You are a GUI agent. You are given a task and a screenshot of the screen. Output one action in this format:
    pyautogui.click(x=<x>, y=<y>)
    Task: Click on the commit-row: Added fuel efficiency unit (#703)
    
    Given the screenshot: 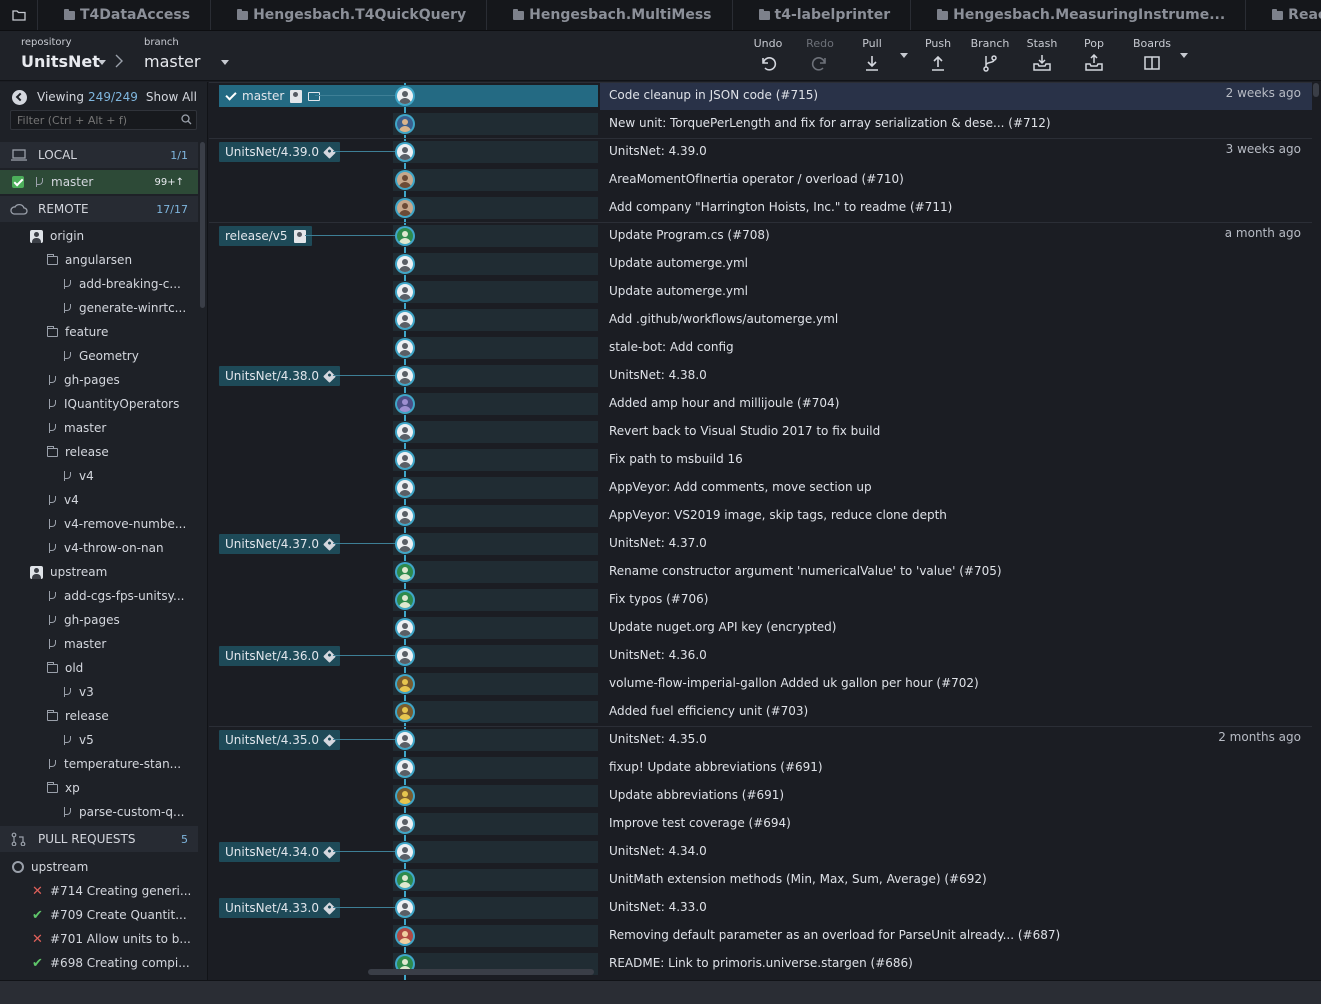 What is the action you would take?
    pyautogui.click(x=760, y=712)
    